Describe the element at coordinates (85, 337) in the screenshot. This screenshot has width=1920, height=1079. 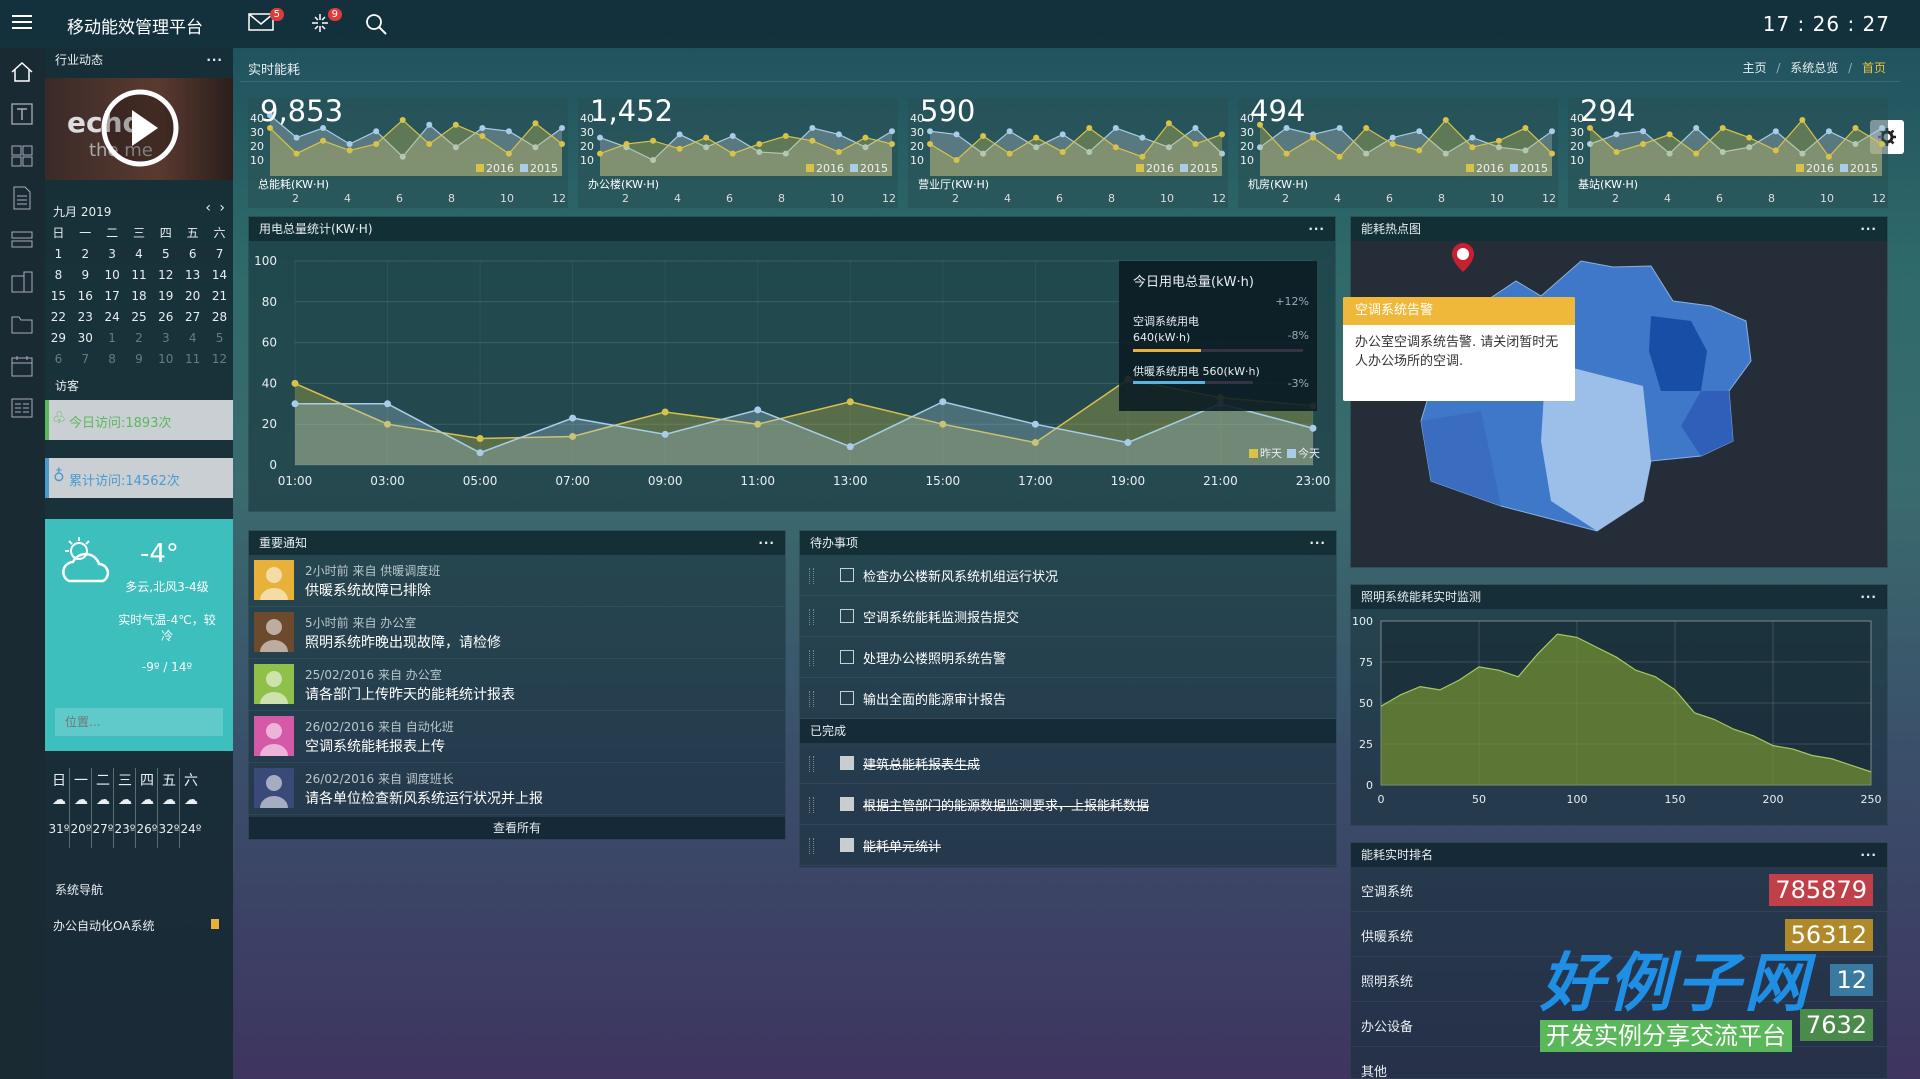
I see `calendar-day: 30` at that location.